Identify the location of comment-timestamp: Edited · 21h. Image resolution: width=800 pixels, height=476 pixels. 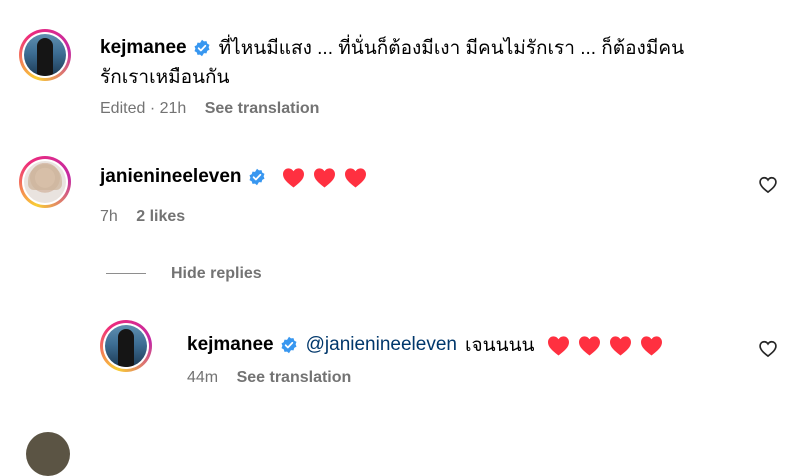
(143, 108).